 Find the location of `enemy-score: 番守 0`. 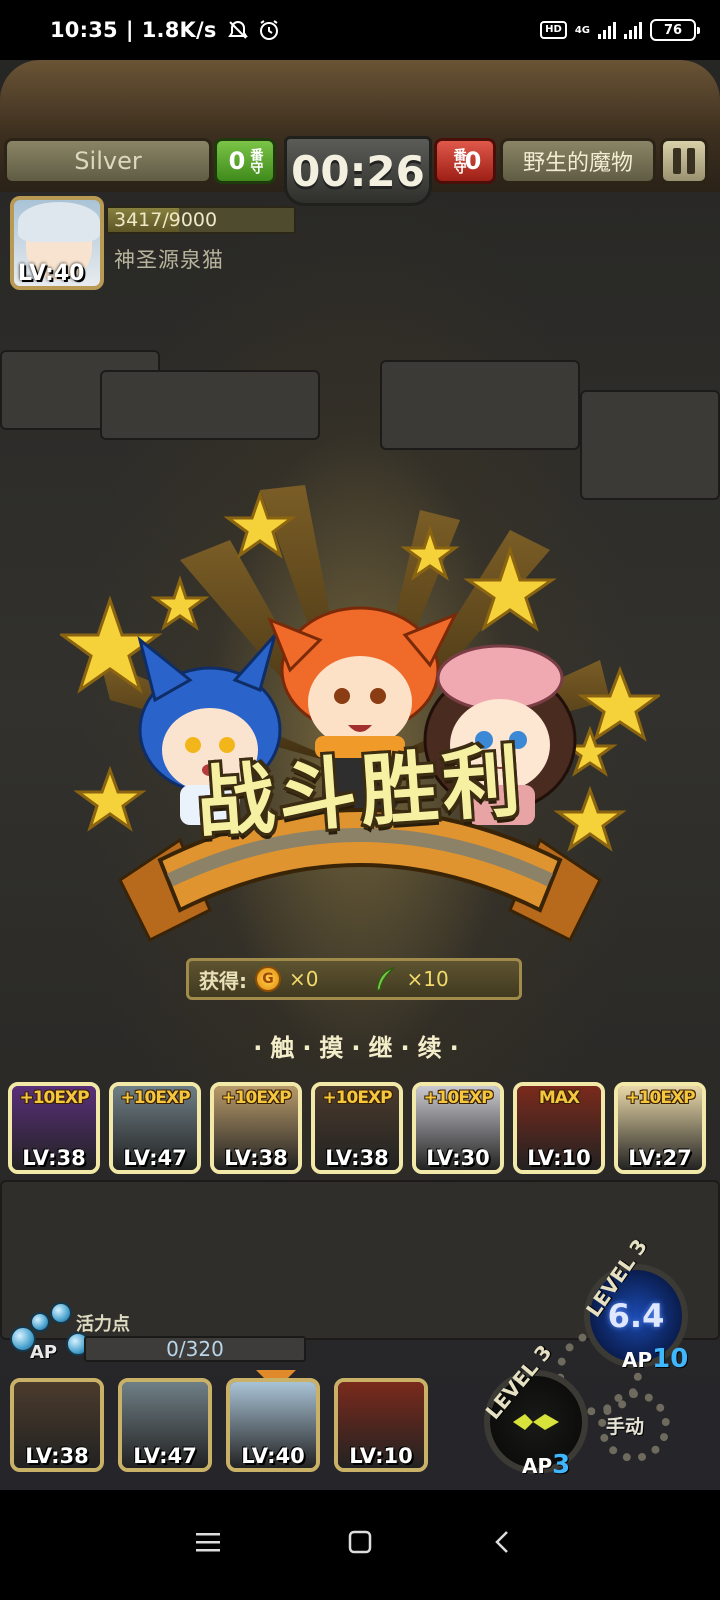

enemy-score: 番守 0 is located at coordinates (465, 161).